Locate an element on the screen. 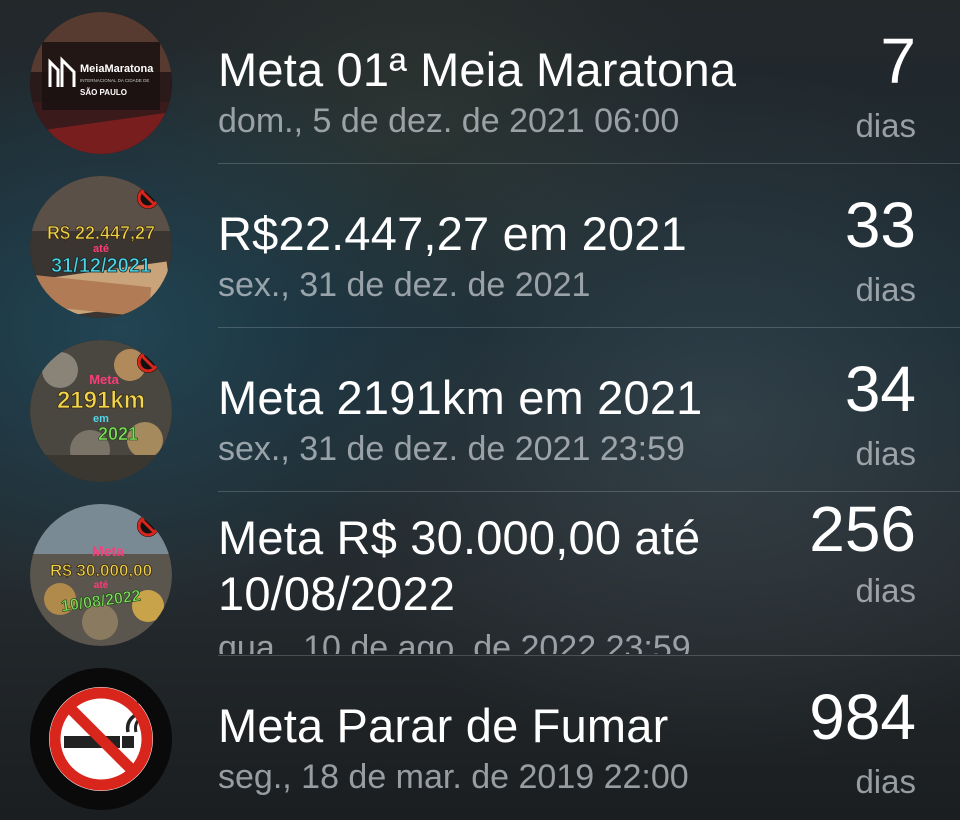  thumb-text: 2191km is located at coordinates (101, 400).